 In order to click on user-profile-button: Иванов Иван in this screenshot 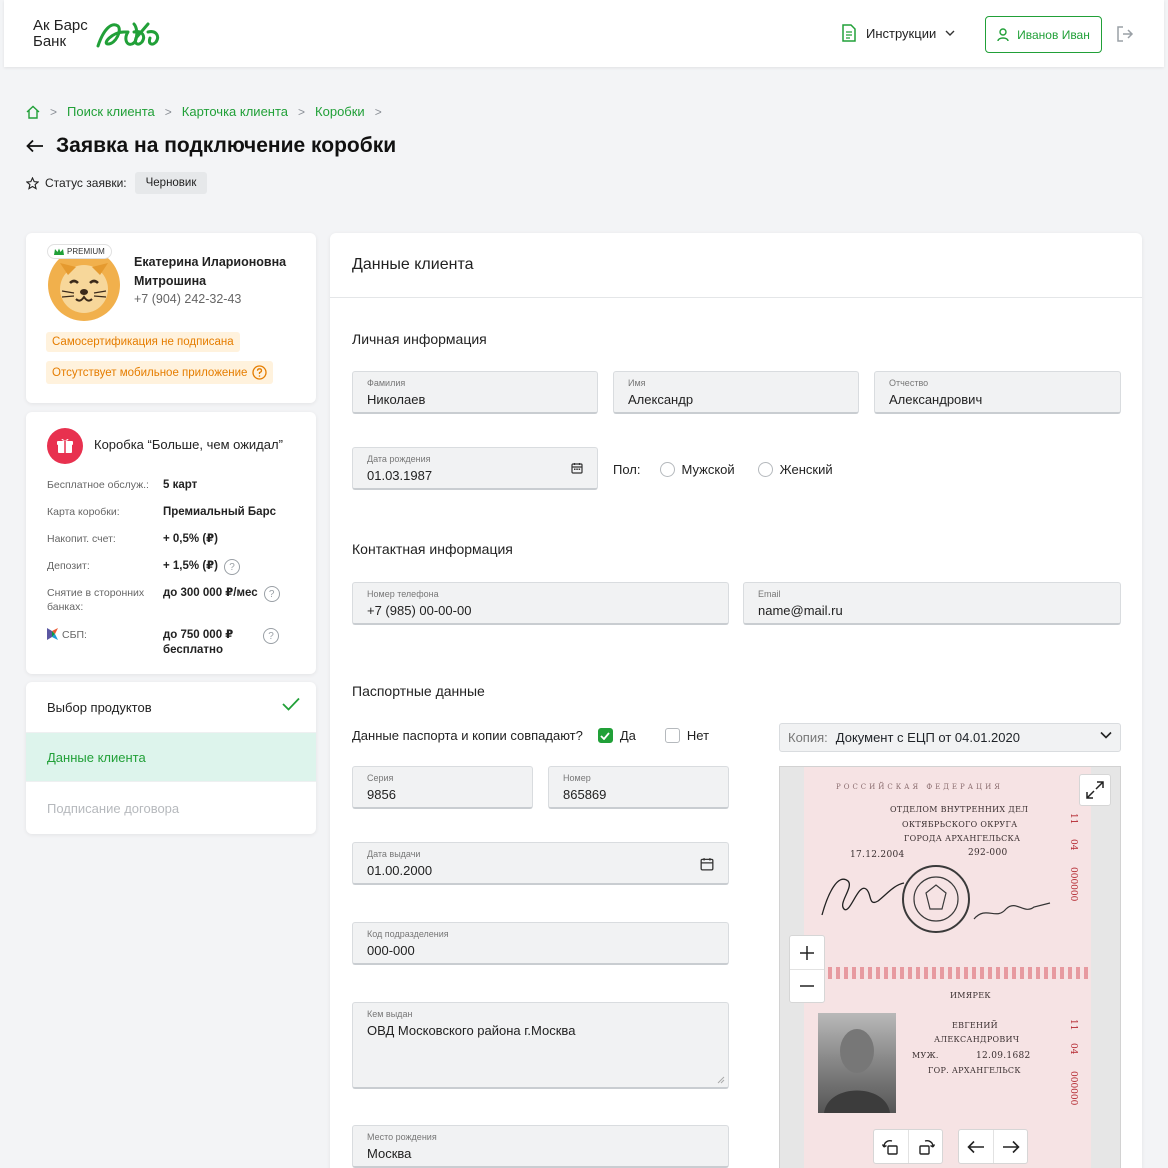, I will do `click(1043, 34)`.